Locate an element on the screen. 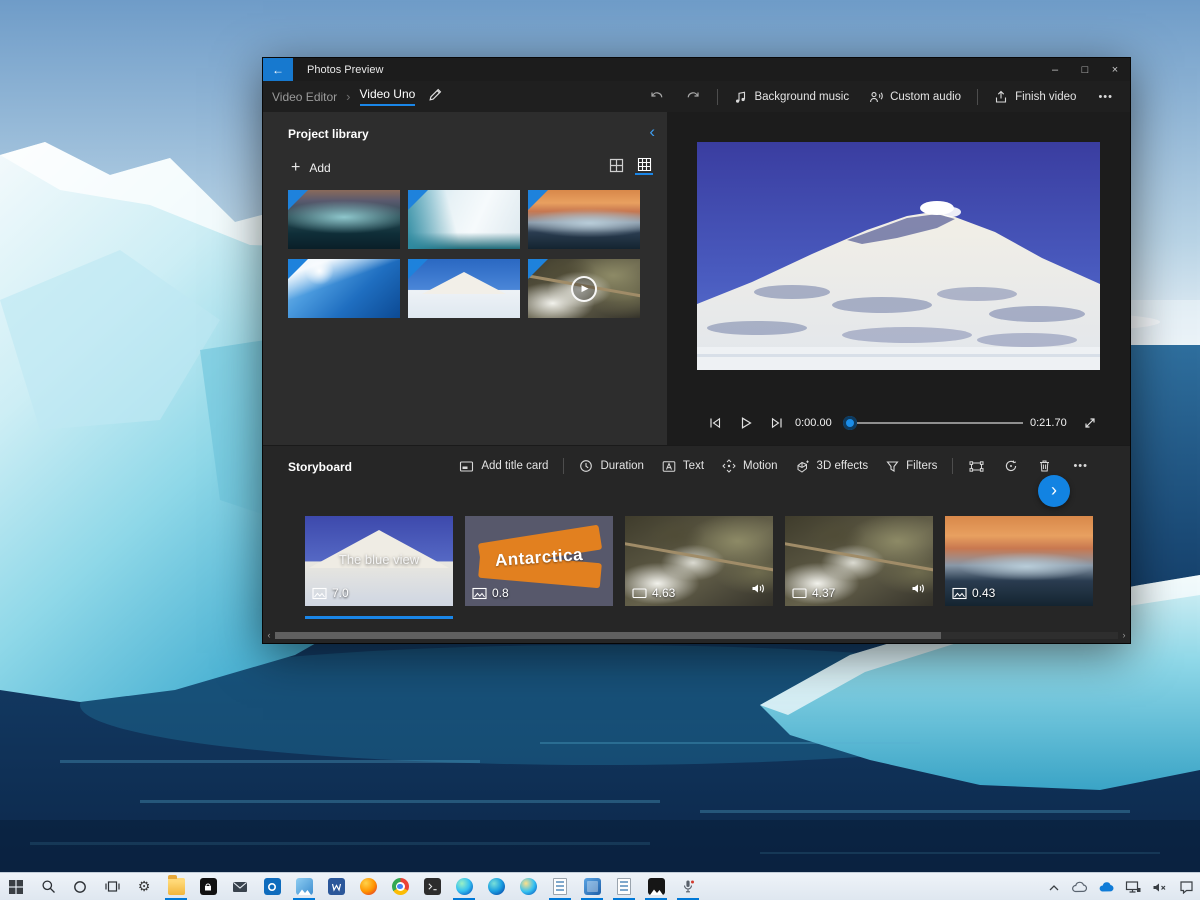 The height and width of the screenshot is (900, 1200). next-frame-button is located at coordinates (777, 423).